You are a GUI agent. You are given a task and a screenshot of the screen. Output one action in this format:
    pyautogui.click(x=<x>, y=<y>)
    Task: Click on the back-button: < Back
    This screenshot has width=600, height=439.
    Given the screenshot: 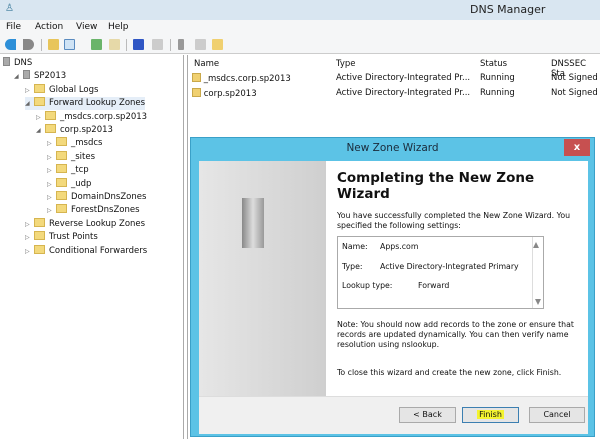 What is the action you would take?
    pyautogui.click(x=427, y=415)
    